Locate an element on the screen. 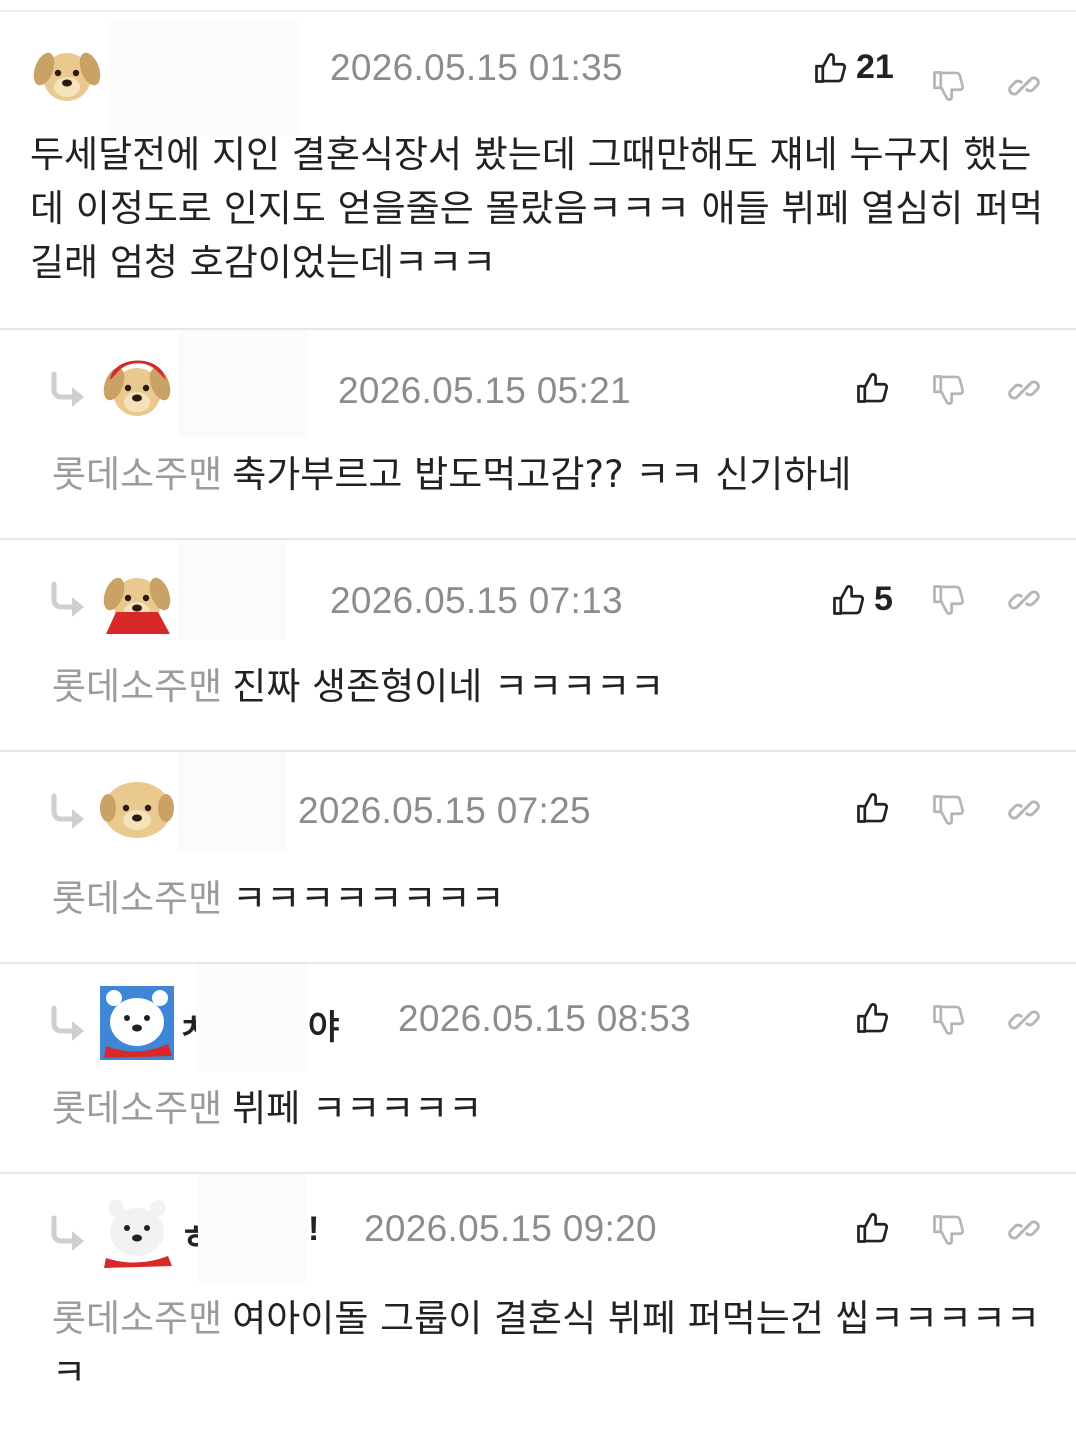 The width and height of the screenshot is (1076, 1434). like-count: 21 is located at coordinates (875, 67).